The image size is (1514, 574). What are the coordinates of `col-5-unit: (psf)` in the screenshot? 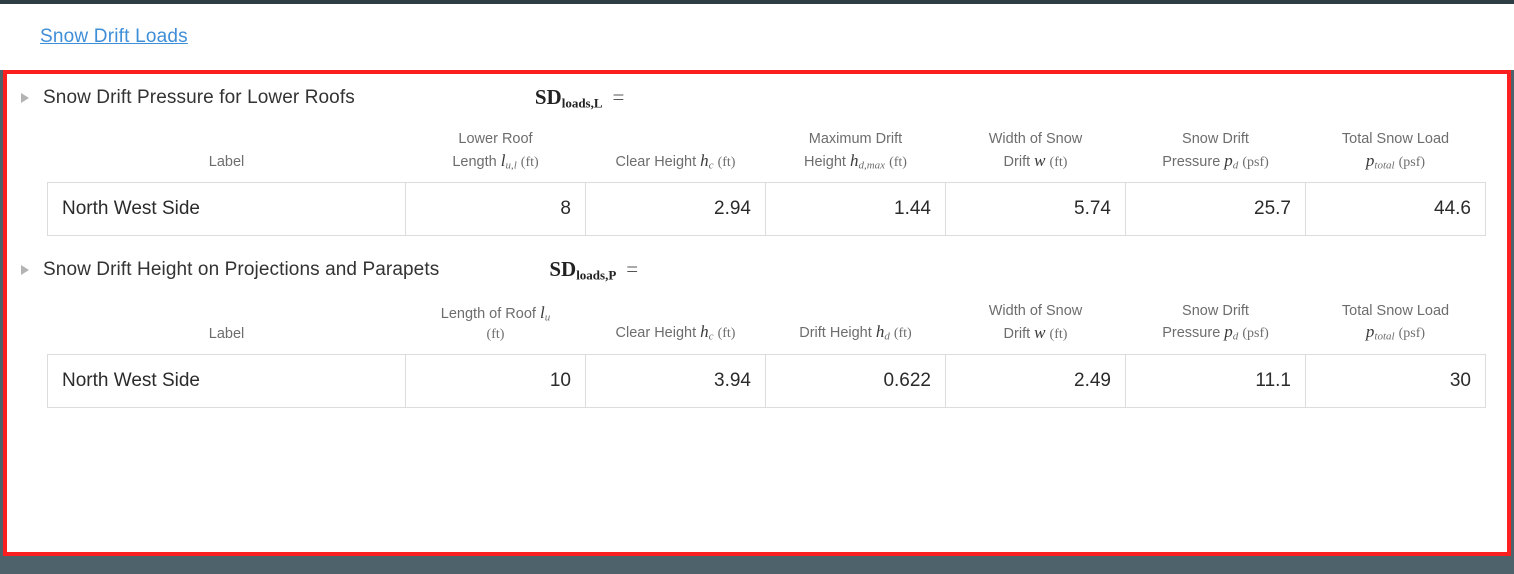 It's located at (1255, 162).